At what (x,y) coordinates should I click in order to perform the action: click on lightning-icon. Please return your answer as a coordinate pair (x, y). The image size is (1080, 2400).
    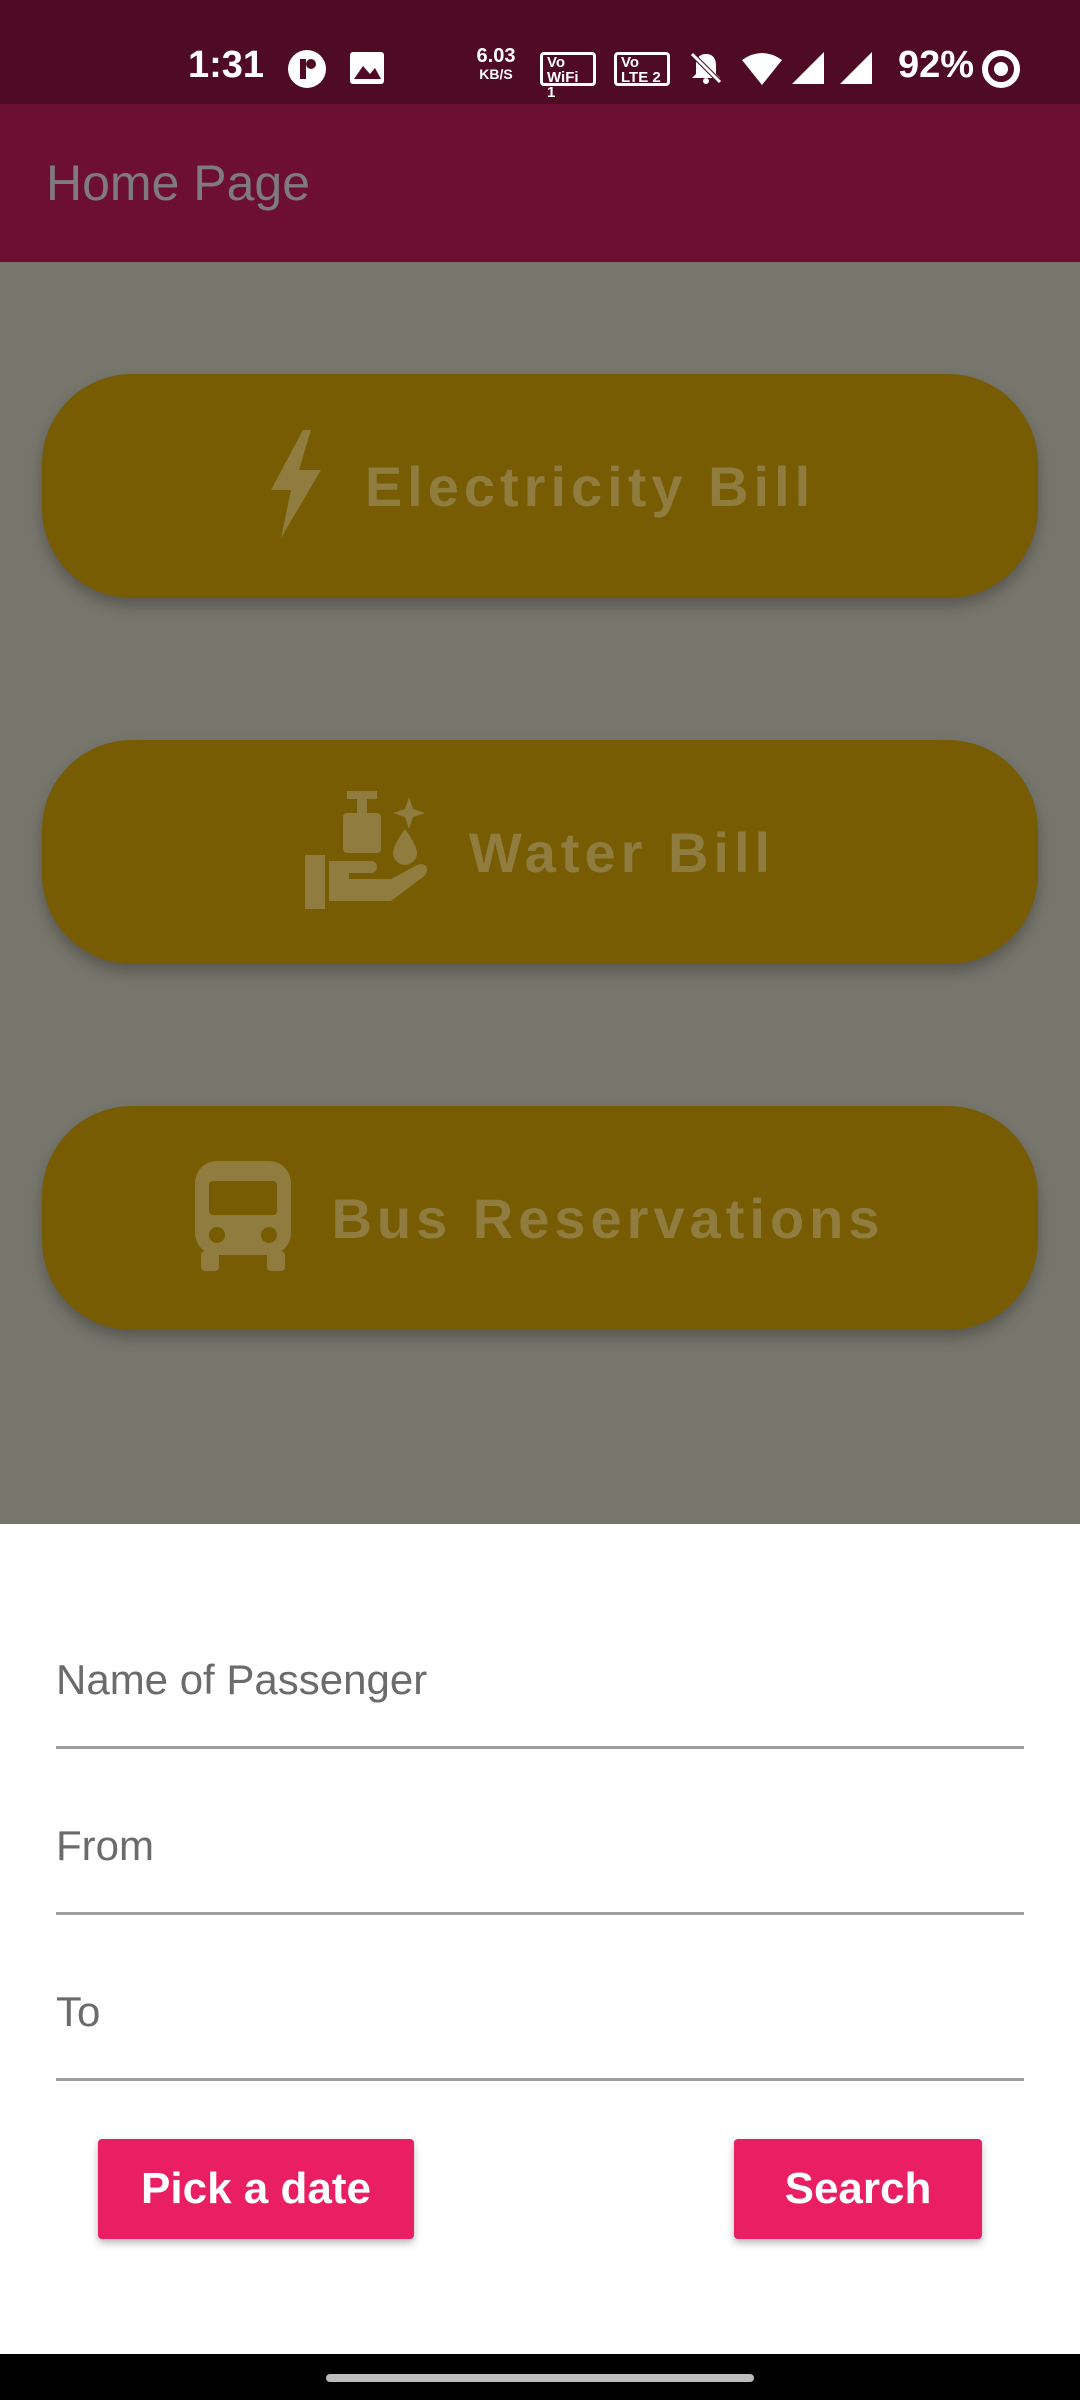
    Looking at the image, I should click on (295, 486).